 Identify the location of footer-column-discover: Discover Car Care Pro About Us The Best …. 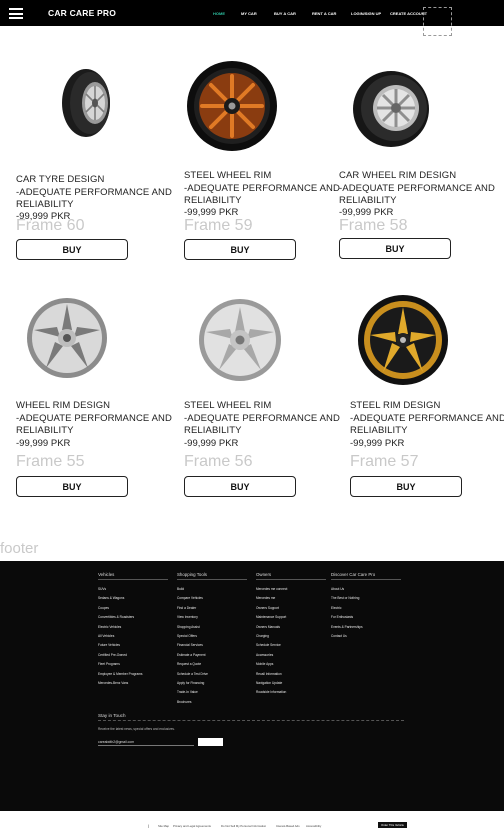
(366, 606).